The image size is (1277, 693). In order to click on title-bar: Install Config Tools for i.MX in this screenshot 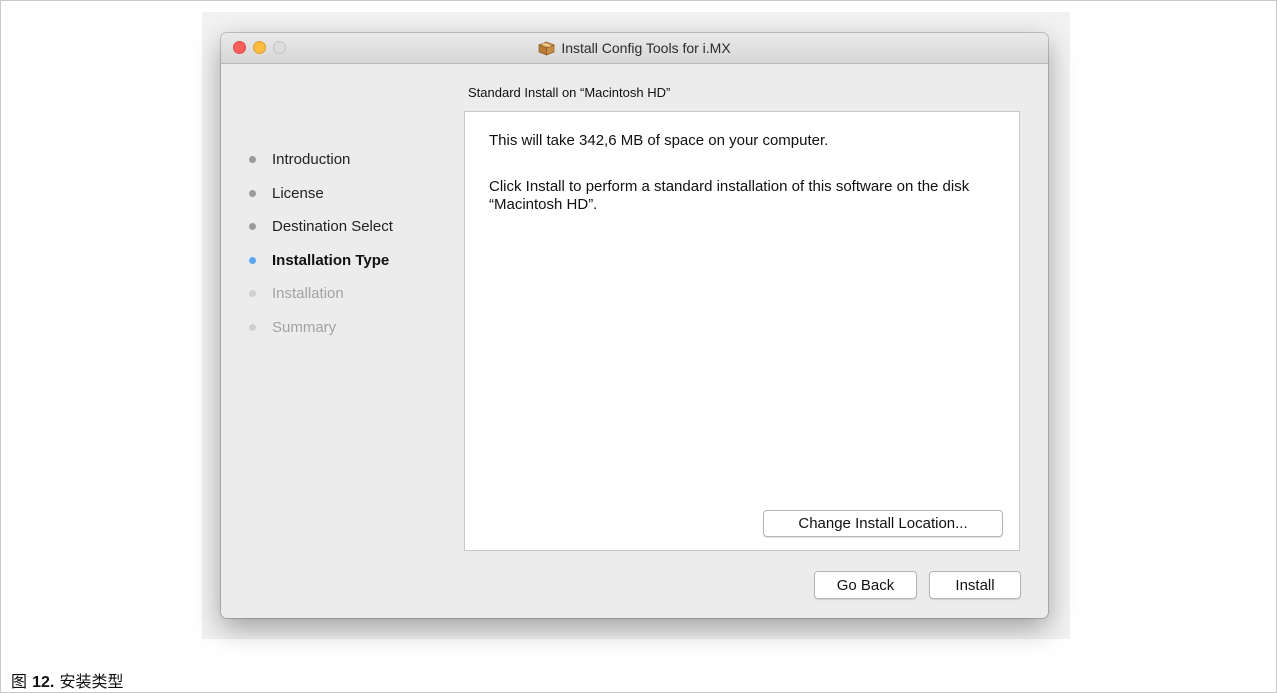, I will do `click(634, 48)`.